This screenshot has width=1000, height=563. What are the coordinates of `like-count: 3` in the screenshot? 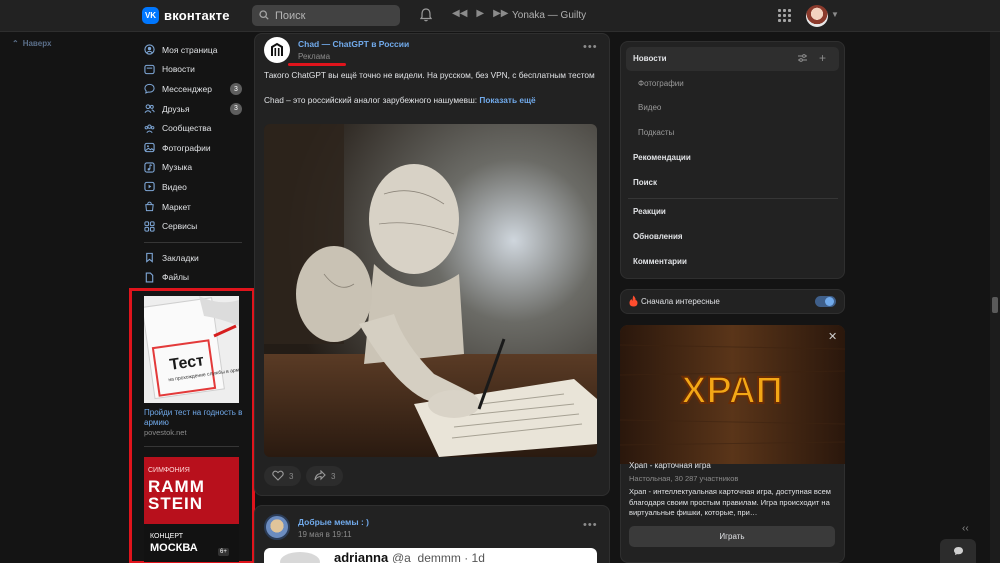 It's located at (291, 476).